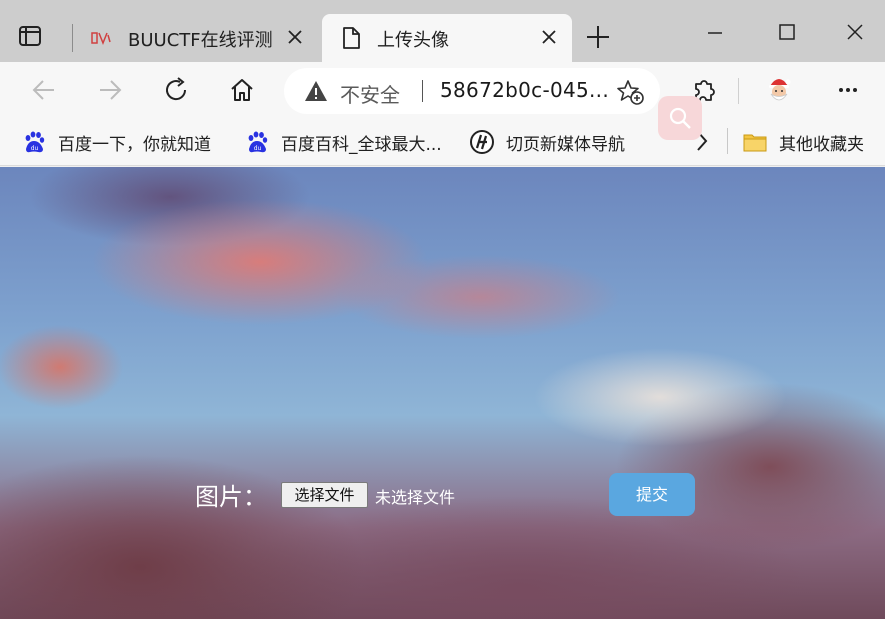  What do you see at coordinates (482, 142) in the screenshot?
I see `qieye-icon` at bounding box center [482, 142].